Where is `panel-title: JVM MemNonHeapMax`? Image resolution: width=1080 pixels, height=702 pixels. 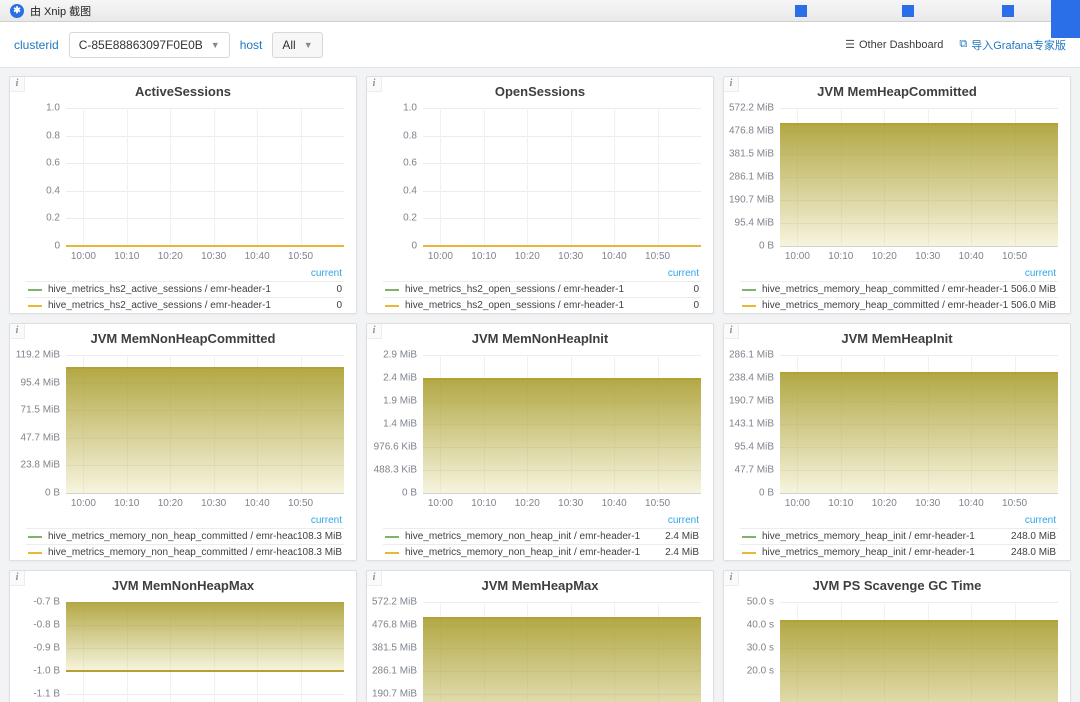 panel-title: JVM MemNonHeapMax is located at coordinates (183, 583).